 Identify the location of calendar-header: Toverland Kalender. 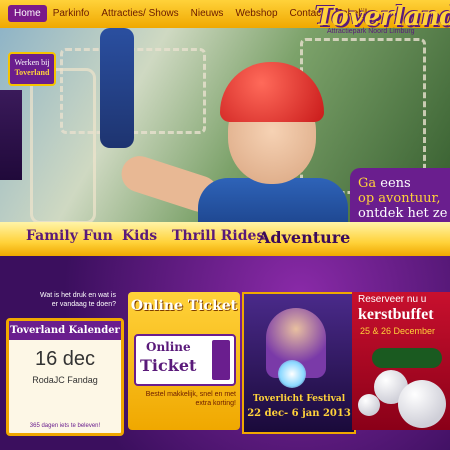
(65, 330).